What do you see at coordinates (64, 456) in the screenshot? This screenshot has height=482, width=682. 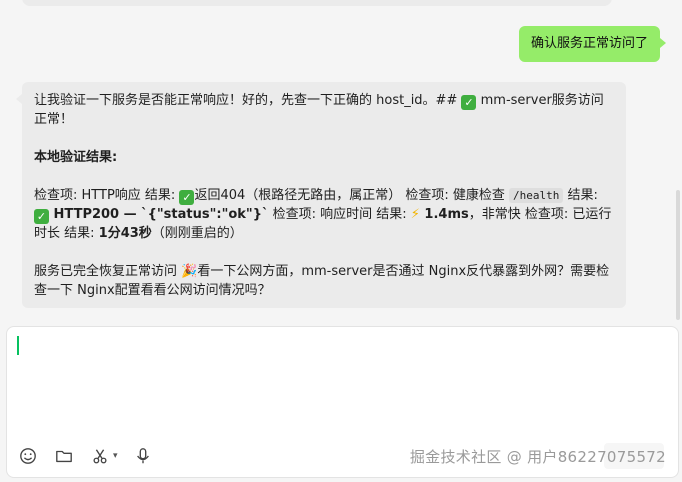 I see `folder-icon` at bounding box center [64, 456].